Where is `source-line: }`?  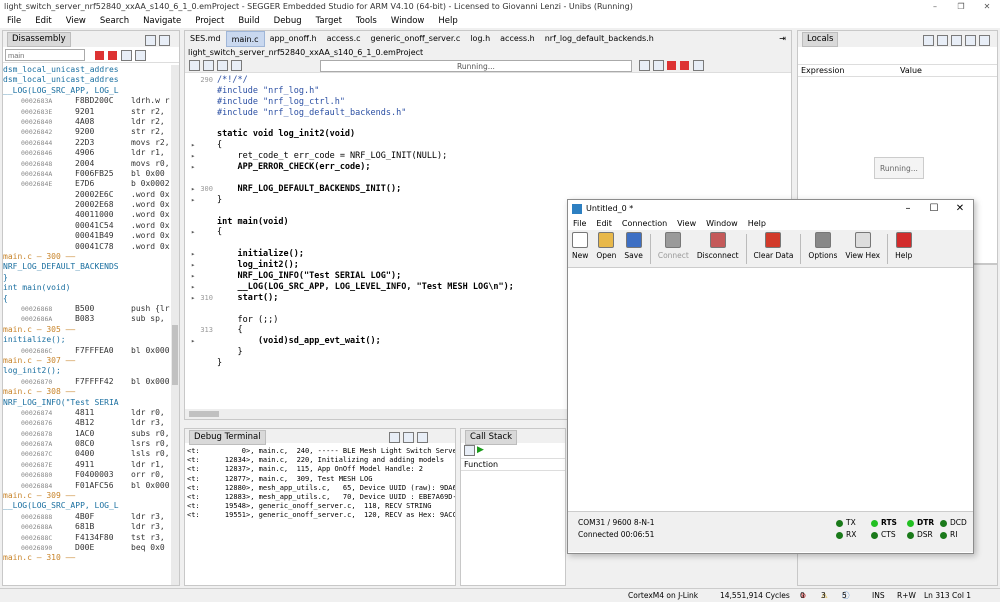 source-line: } is located at coordinates (88, 278).